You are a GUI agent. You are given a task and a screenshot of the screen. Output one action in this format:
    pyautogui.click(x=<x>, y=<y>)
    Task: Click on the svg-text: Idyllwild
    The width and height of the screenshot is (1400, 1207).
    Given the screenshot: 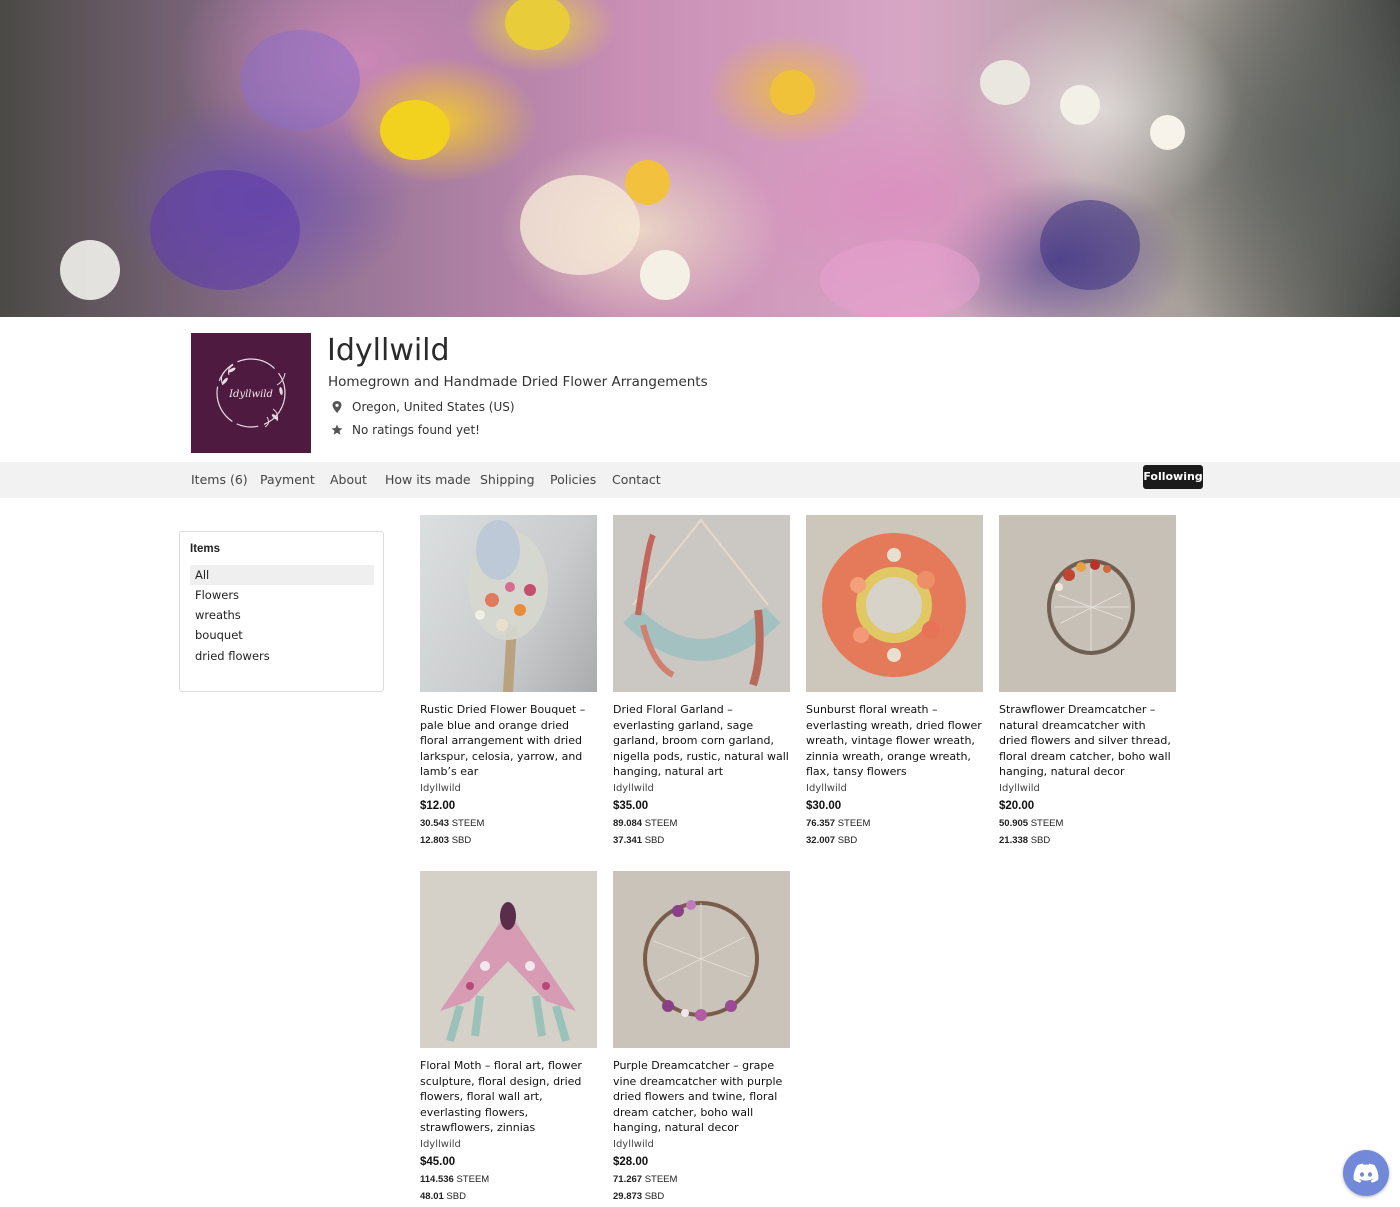 What is the action you would take?
    pyautogui.click(x=250, y=394)
    